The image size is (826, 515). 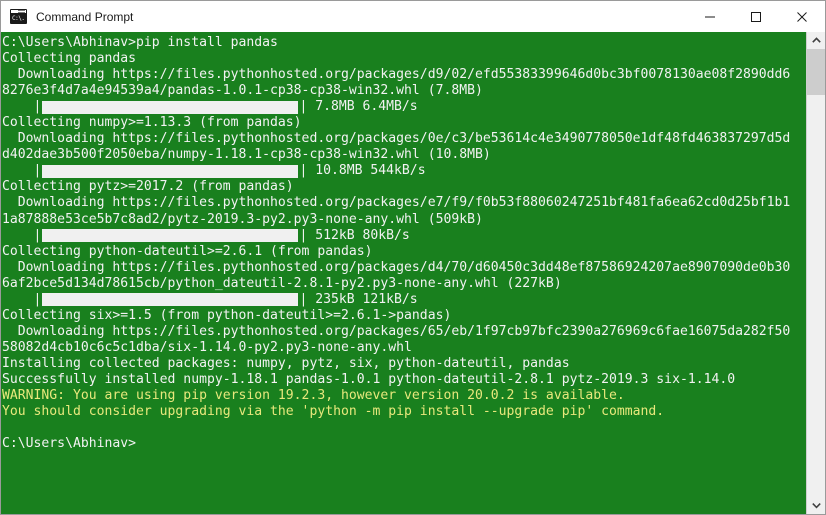 I want to click on scrollbar-track, so click(x=816, y=273).